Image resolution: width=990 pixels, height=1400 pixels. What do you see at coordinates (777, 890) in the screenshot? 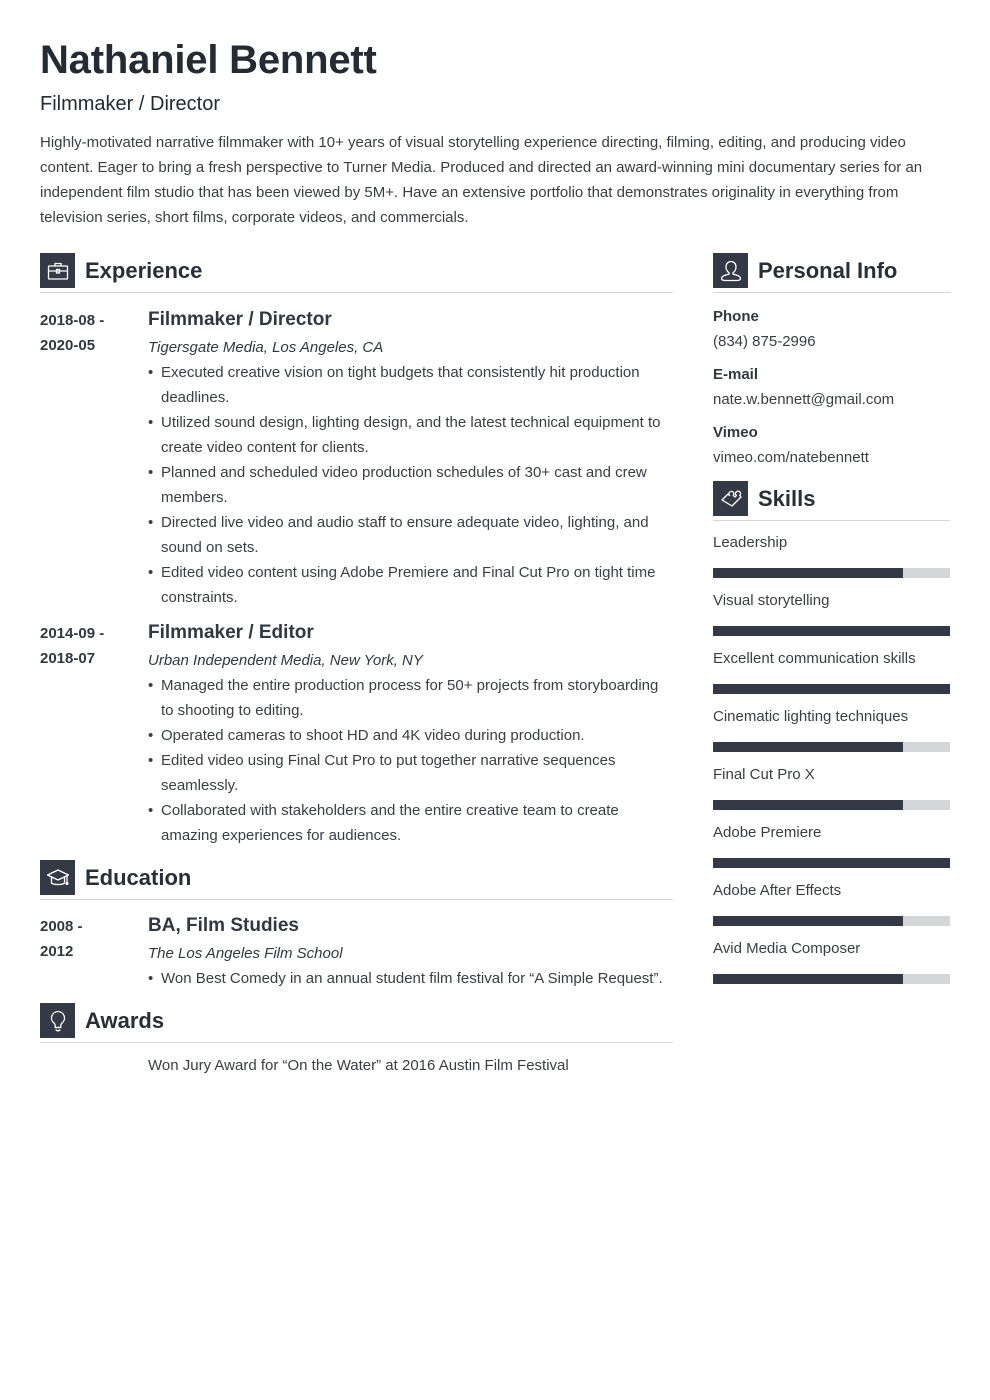
I see `skill-name: Adobe After Effects` at bounding box center [777, 890].